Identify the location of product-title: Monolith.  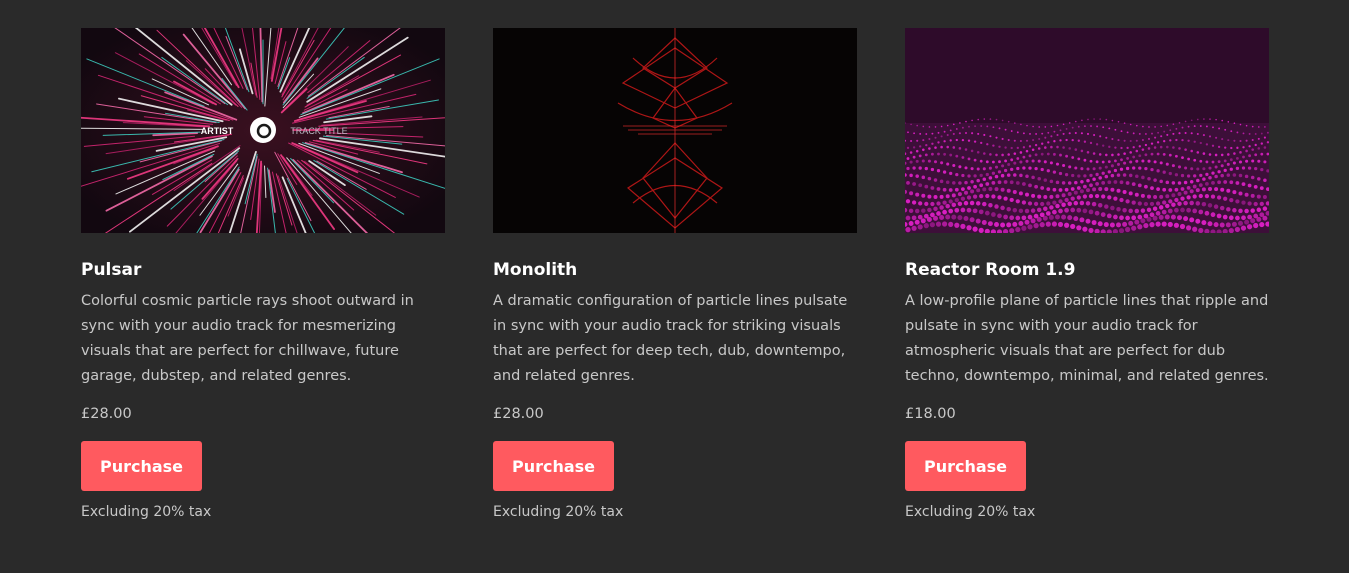
(535, 270).